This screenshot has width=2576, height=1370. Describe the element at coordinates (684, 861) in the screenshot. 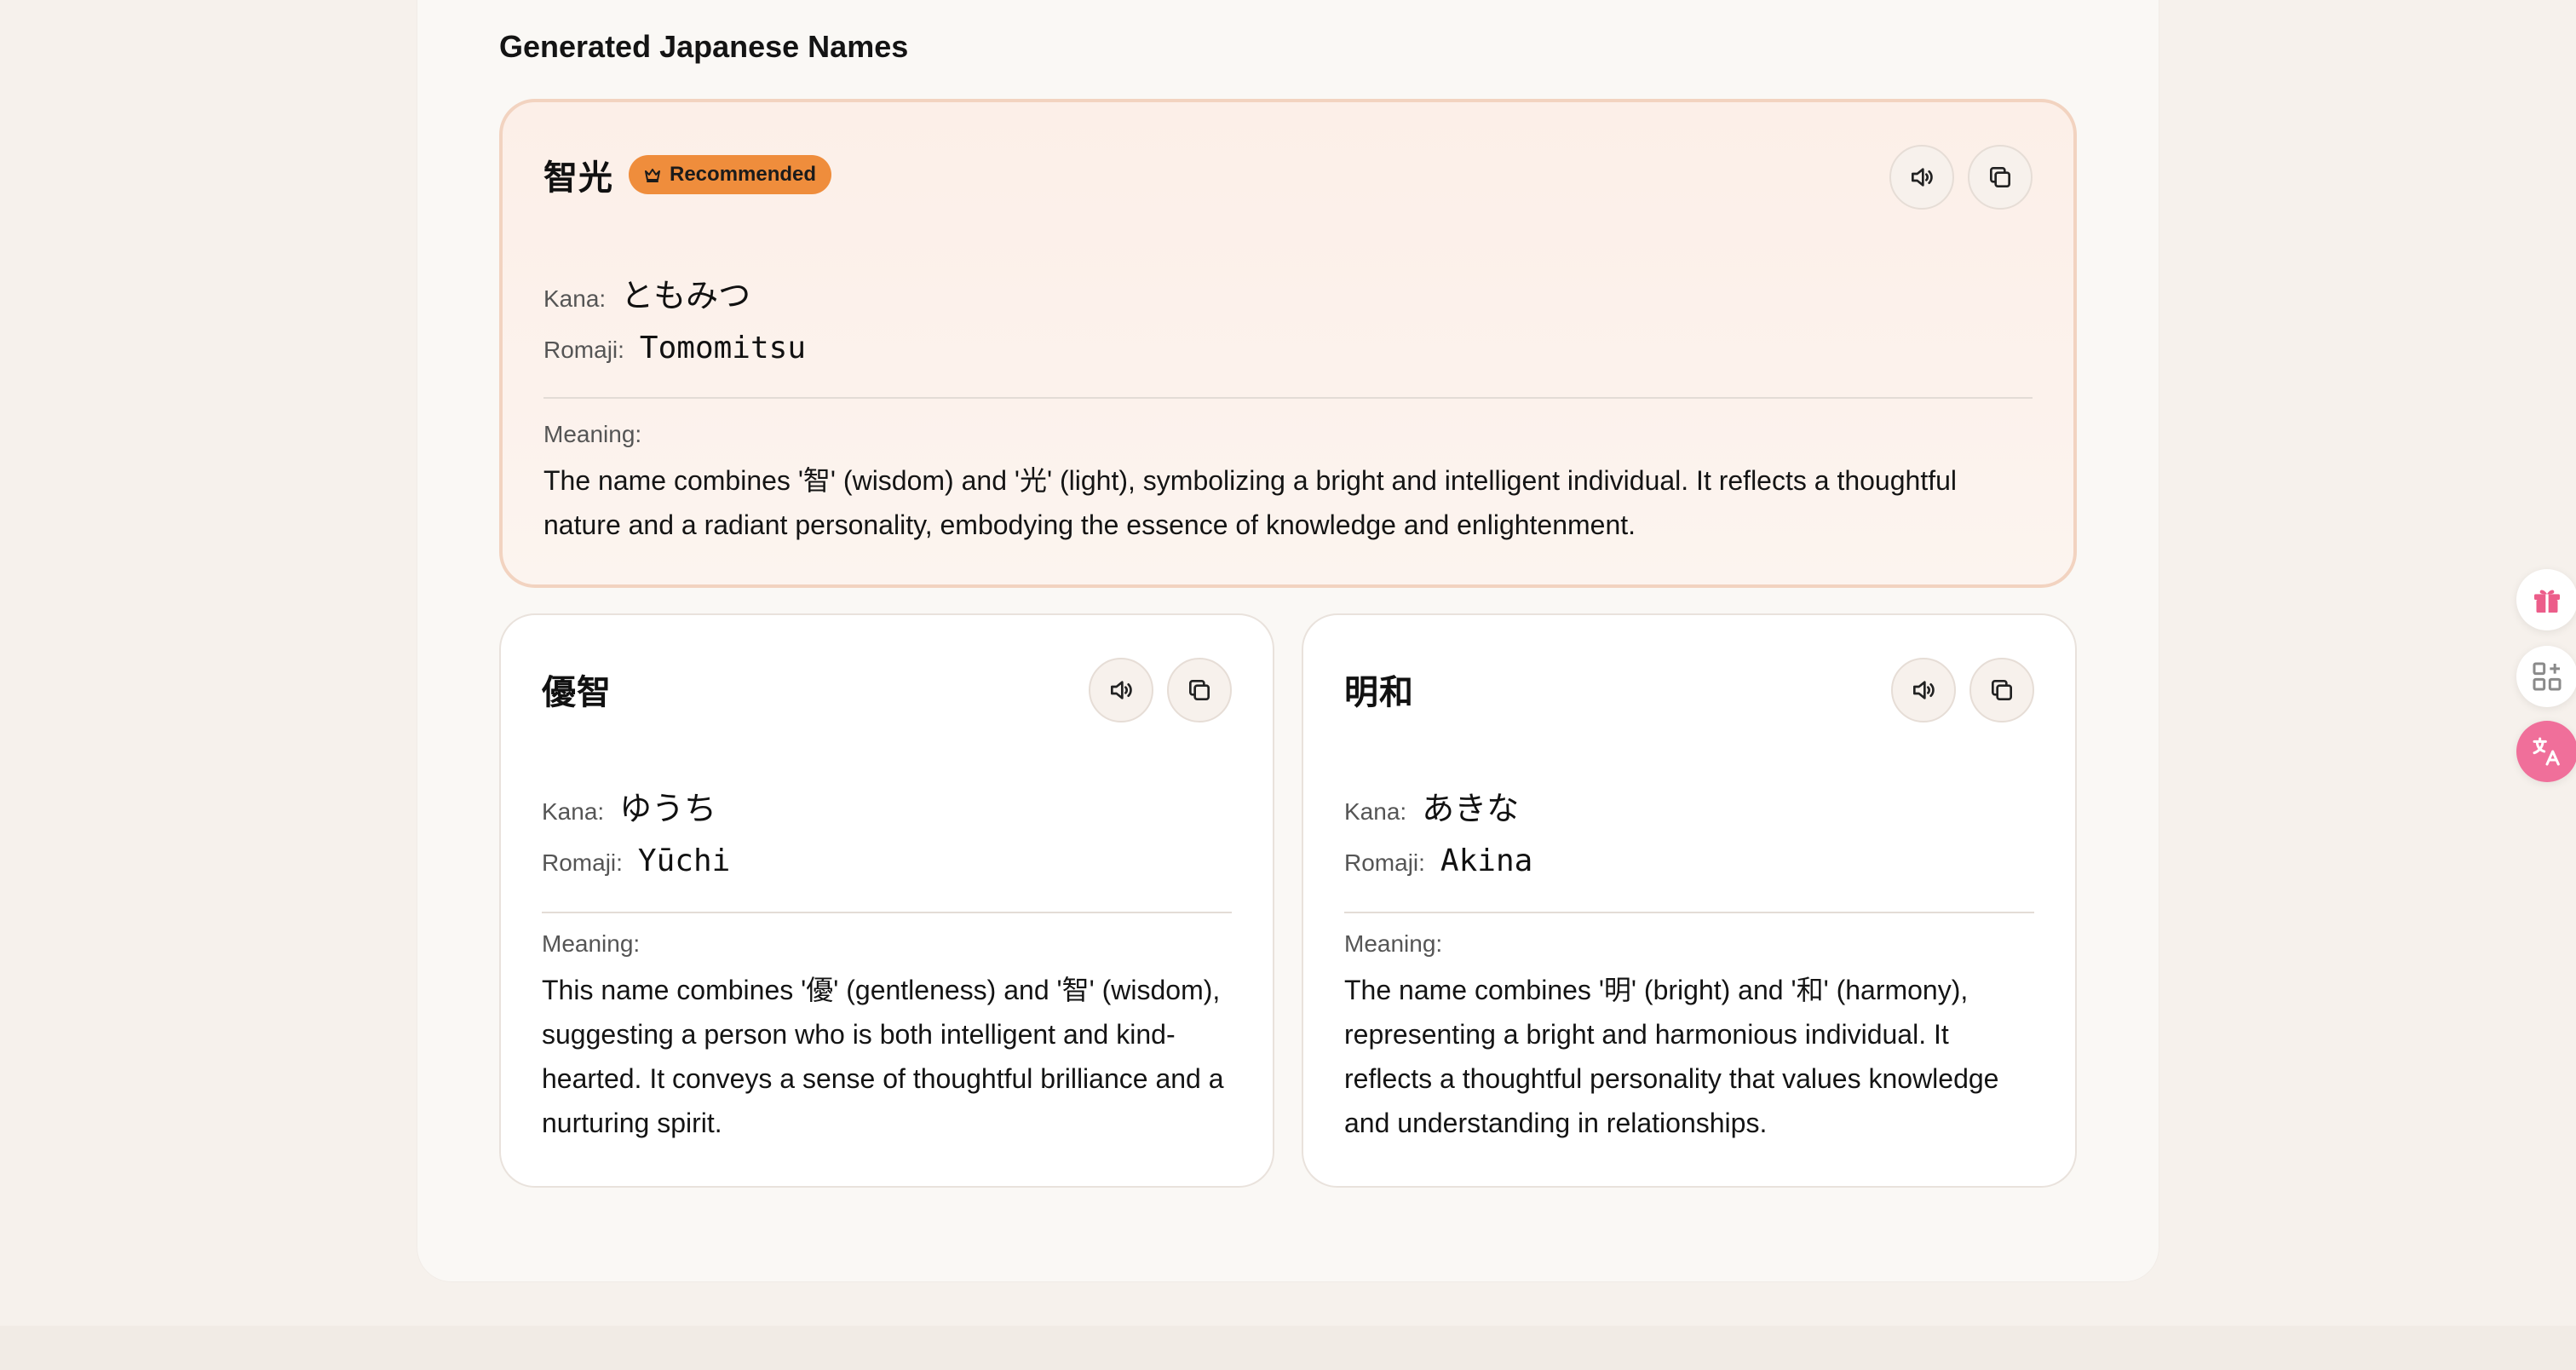

I see `romaji-value: Yūchi` at that location.